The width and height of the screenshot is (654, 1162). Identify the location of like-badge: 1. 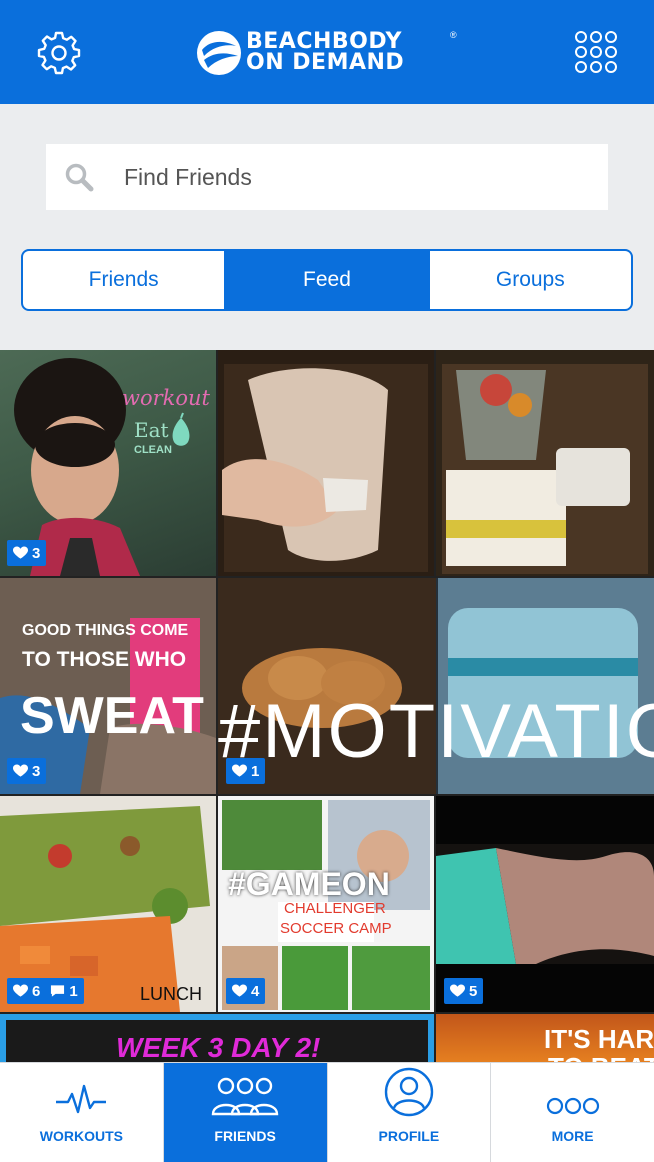
(246, 771).